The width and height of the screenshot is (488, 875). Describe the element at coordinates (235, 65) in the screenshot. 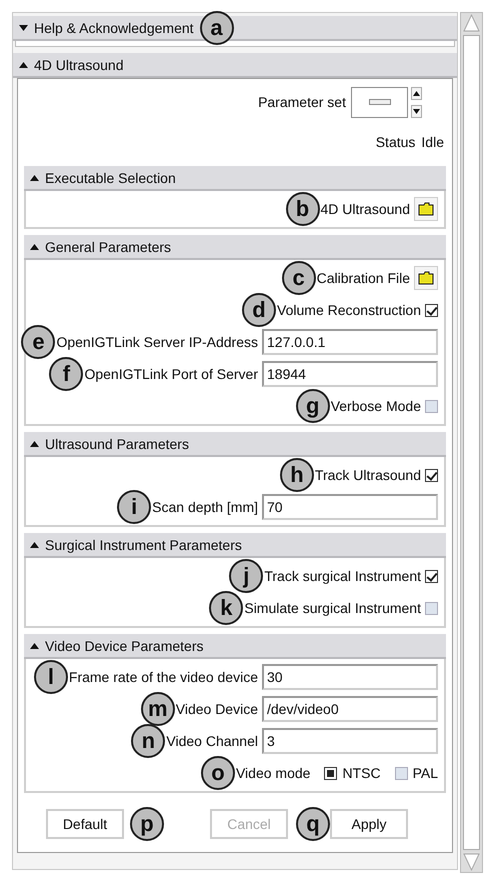

I see `section-header: 4D Ultrasound` at that location.